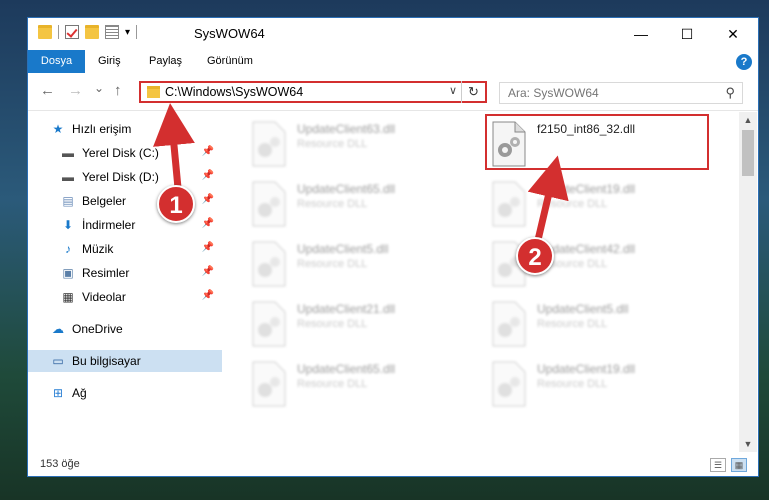 The height and width of the screenshot is (500, 769). What do you see at coordinates (535, 256) in the screenshot?
I see `step-badge-2: 2` at bounding box center [535, 256].